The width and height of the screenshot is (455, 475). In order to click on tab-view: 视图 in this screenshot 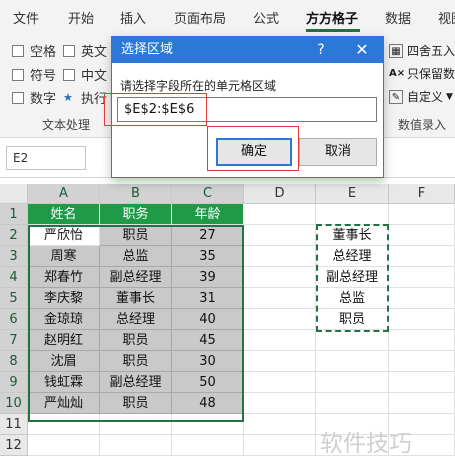, I will do `click(446, 17)`.